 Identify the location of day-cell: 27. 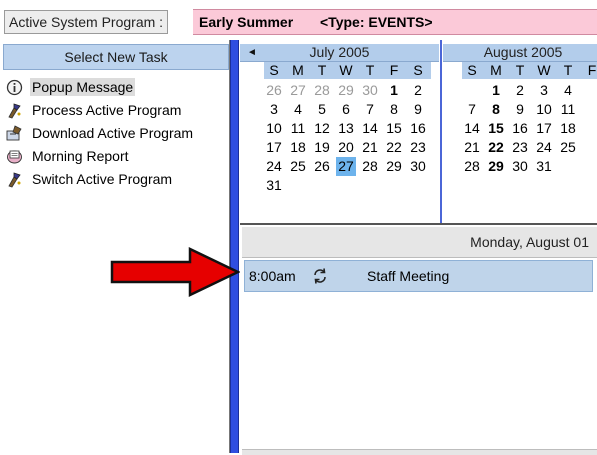
(298, 90).